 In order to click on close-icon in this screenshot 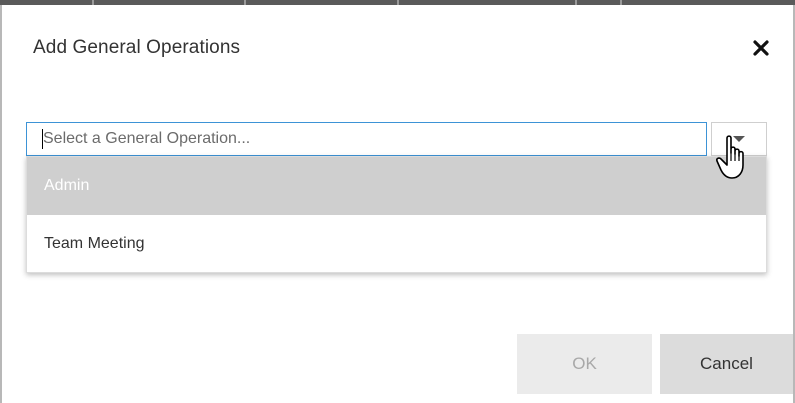, I will do `click(761, 48)`.